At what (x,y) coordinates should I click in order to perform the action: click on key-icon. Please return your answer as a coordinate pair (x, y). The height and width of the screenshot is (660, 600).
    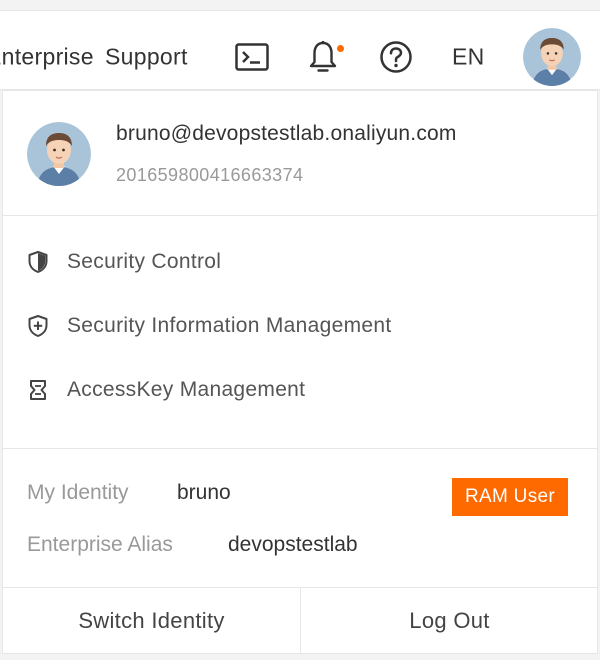
    Looking at the image, I should click on (38, 390).